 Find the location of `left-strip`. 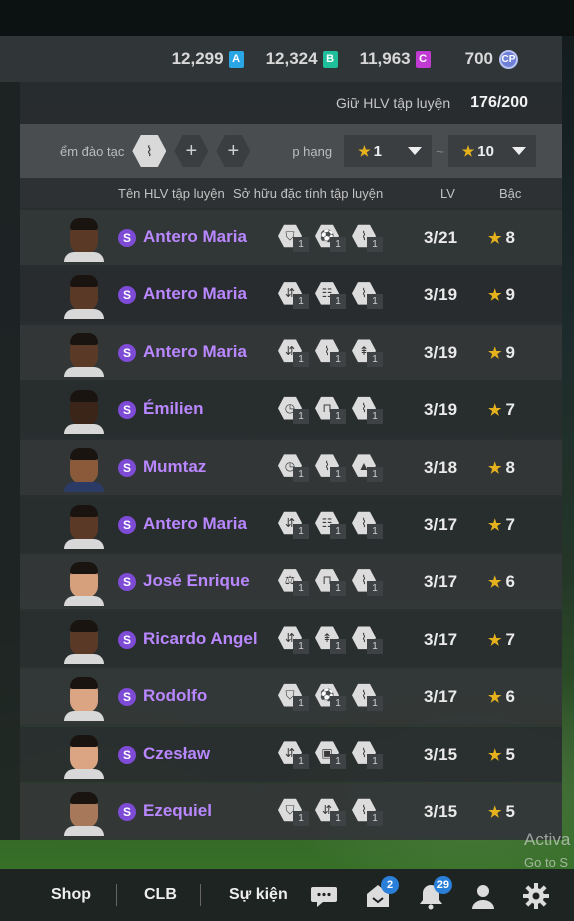

left-strip is located at coordinates (10, 461).